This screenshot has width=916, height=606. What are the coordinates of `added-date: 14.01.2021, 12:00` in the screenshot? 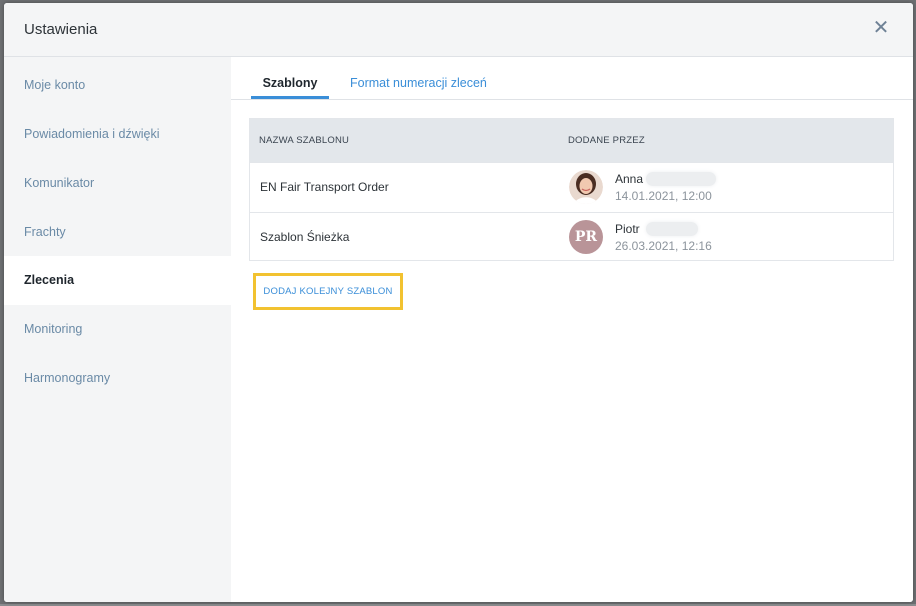 It's located at (663, 196).